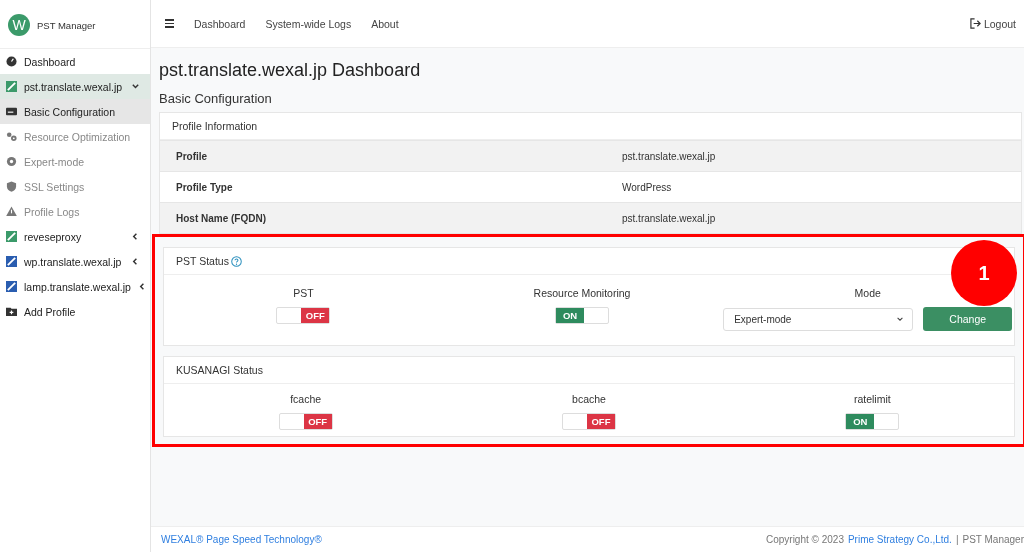 The height and width of the screenshot is (552, 1024). Describe the element at coordinates (19, 25) in the screenshot. I see `logo-icon: W` at that location.